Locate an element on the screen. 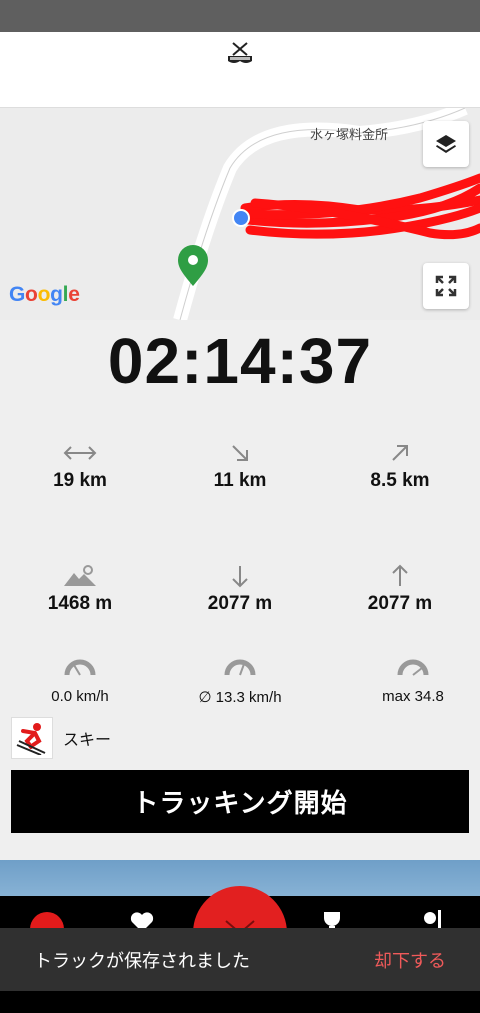 This screenshot has height=1013, width=480. snackbar: トラックが保存されました 却下する is located at coordinates (240, 959).